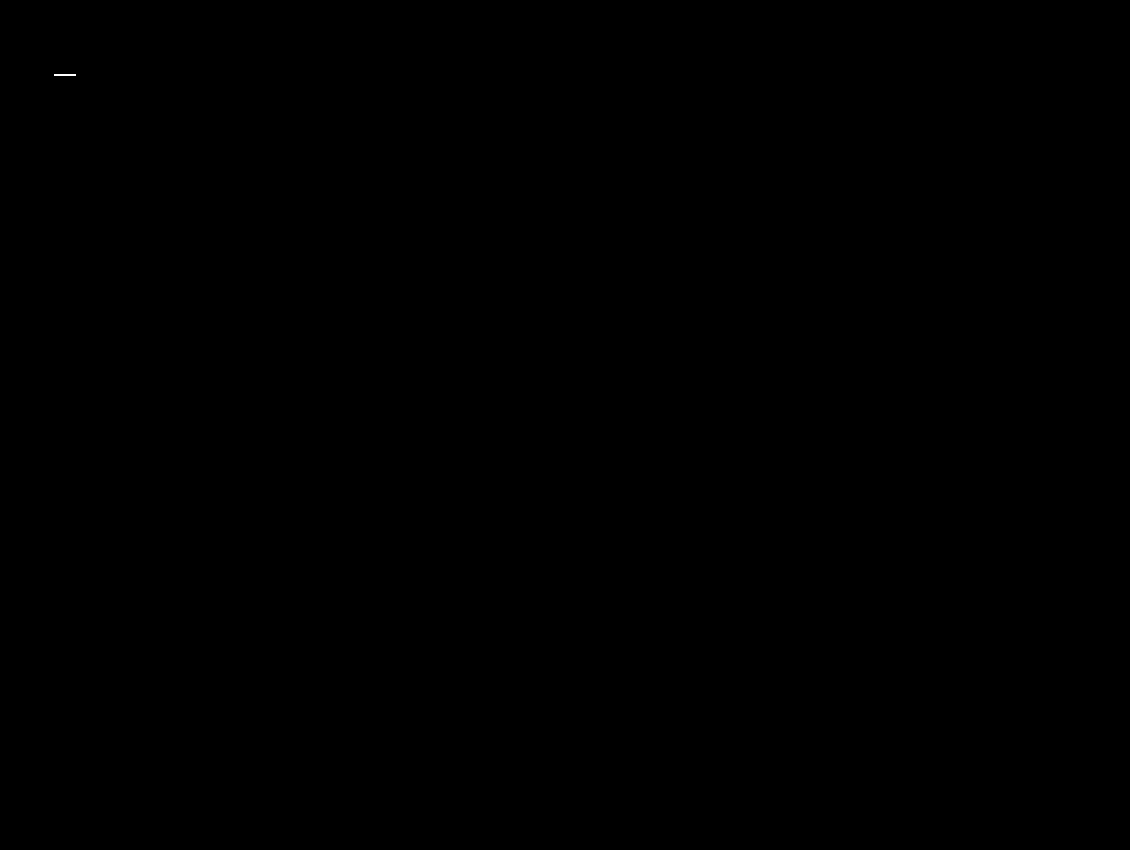  Describe the element at coordinates (65, 75) in the screenshot. I see `colorbar` at that location.